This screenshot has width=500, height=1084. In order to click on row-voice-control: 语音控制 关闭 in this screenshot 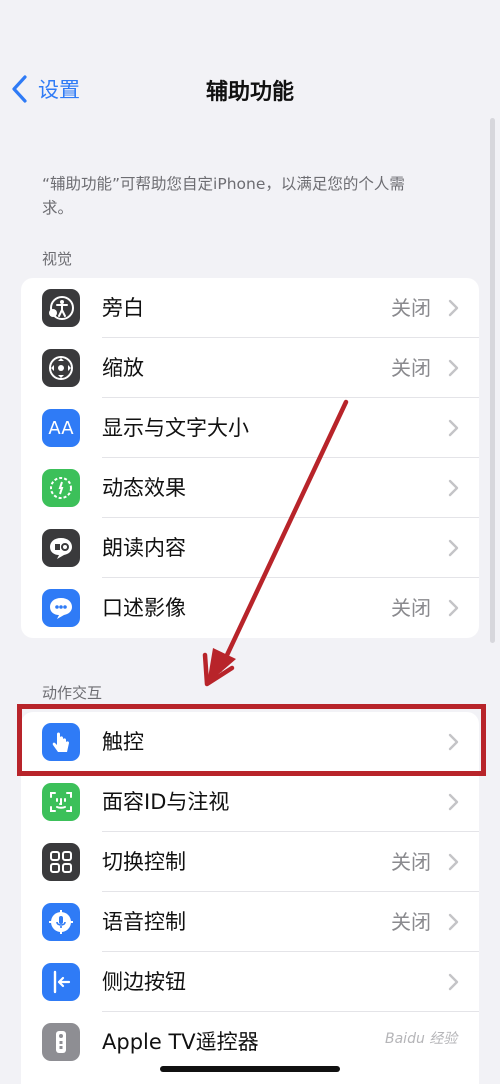, I will do `click(250, 922)`.